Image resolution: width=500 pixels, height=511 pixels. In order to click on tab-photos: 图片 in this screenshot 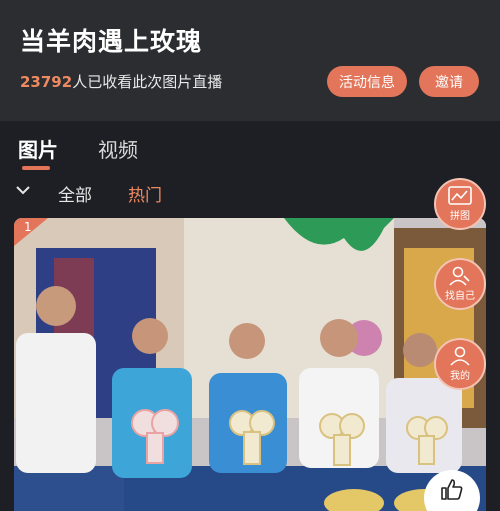, I will do `click(38, 148)`.